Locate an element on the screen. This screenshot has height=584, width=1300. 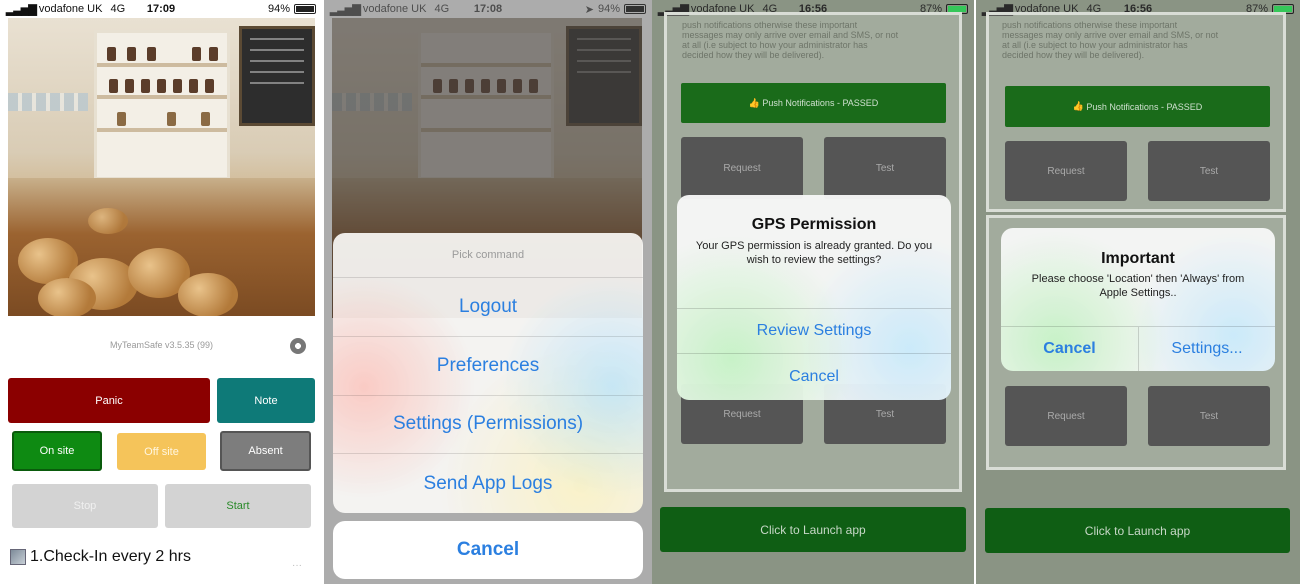
shop-photo is located at coordinates (161, 167).